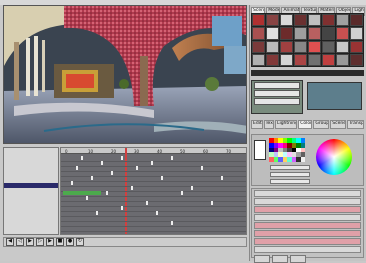 This screenshot has width=366, height=263. I want to click on palette-swatch, so click(302, 159).